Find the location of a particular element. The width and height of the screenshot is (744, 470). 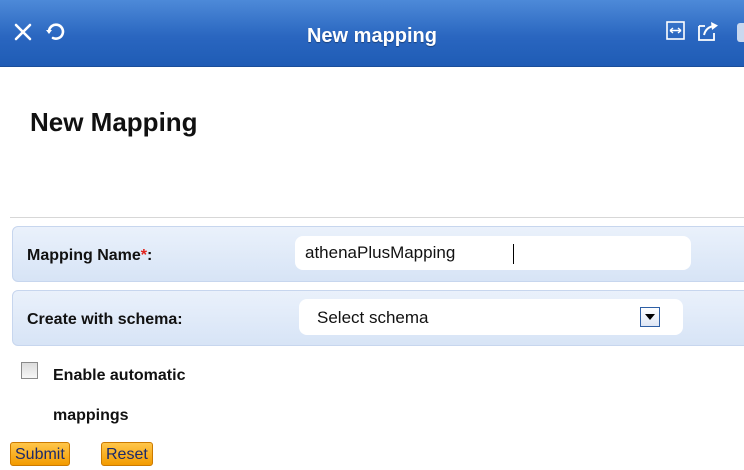

expand-icon is located at coordinates (675, 30).